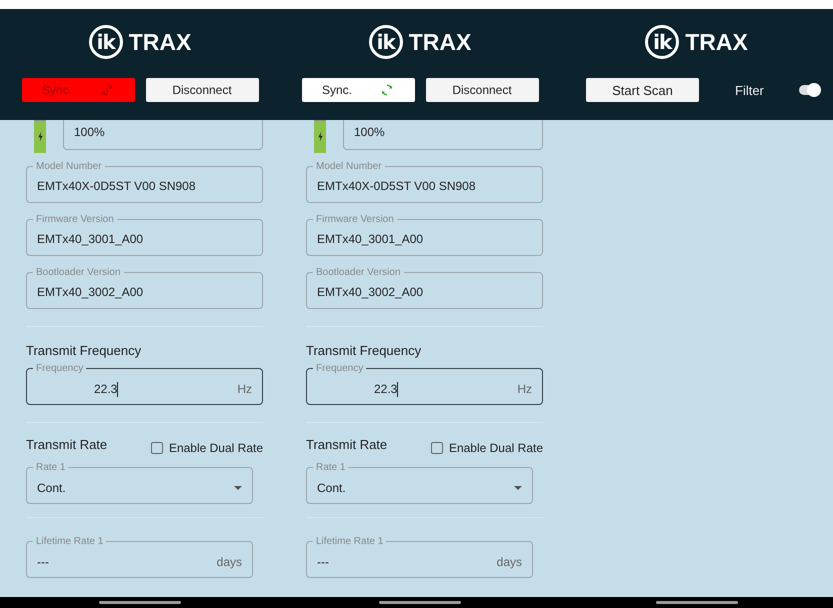 The height and width of the screenshot is (608, 833). Describe the element at coordinates (808, 90) in the screenshot. I see `filter-toggle` at that location.